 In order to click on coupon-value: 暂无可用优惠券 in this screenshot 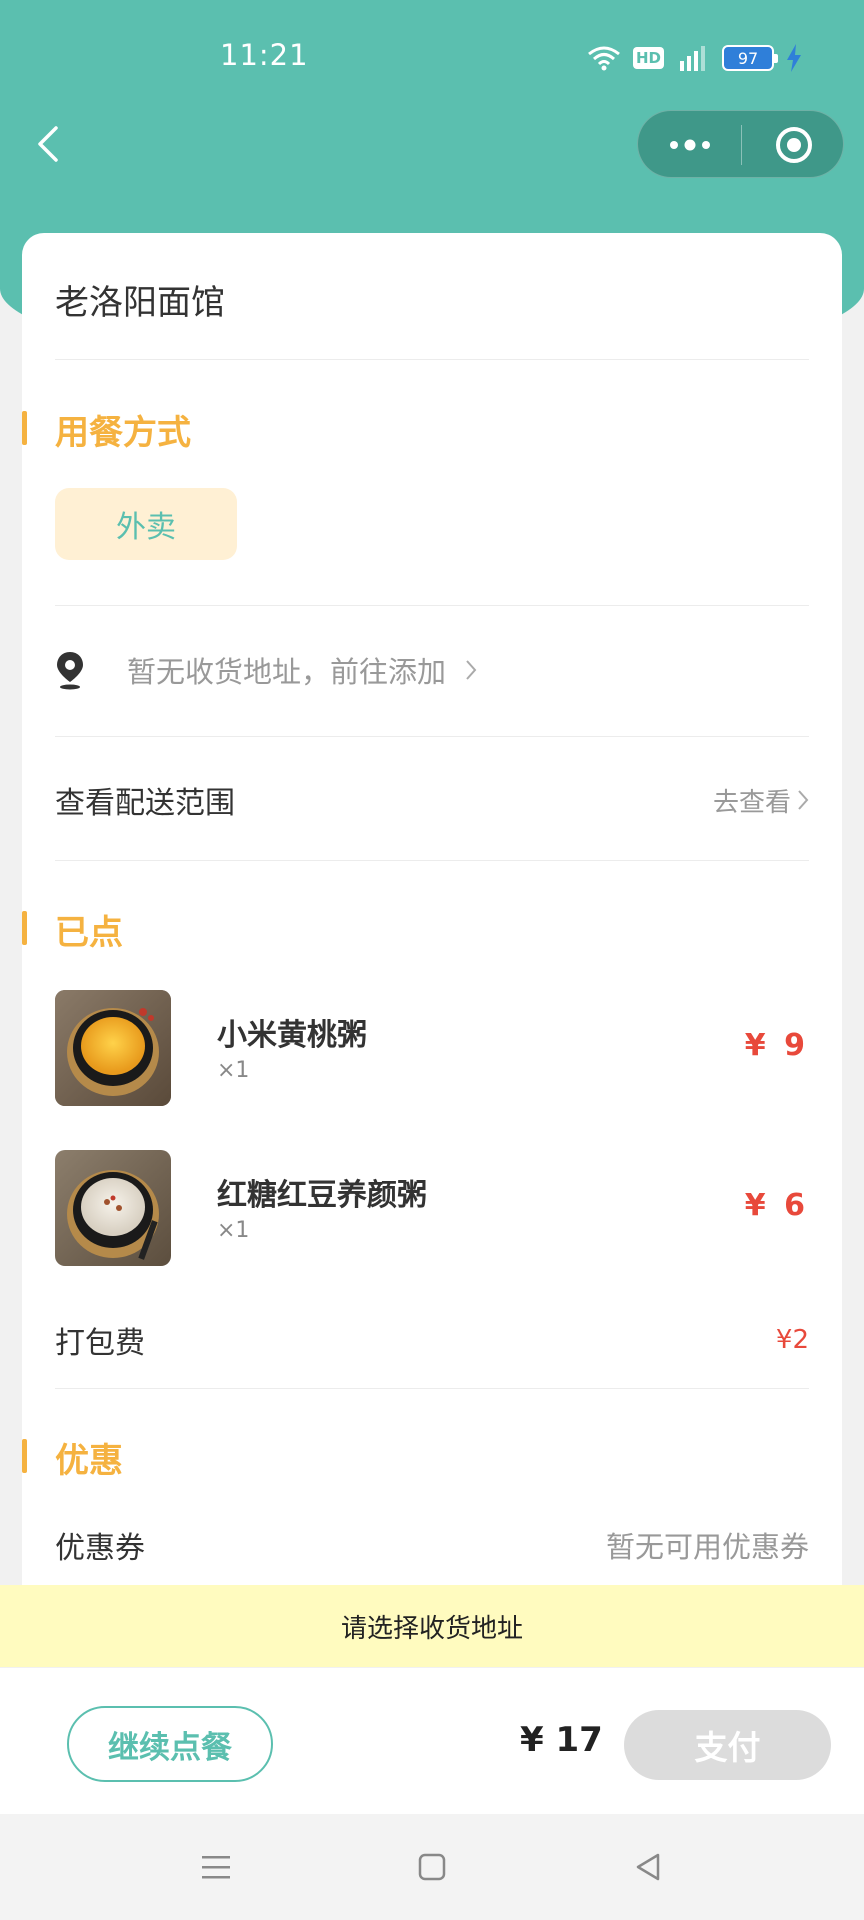, I will do `click(707, 1547)`.